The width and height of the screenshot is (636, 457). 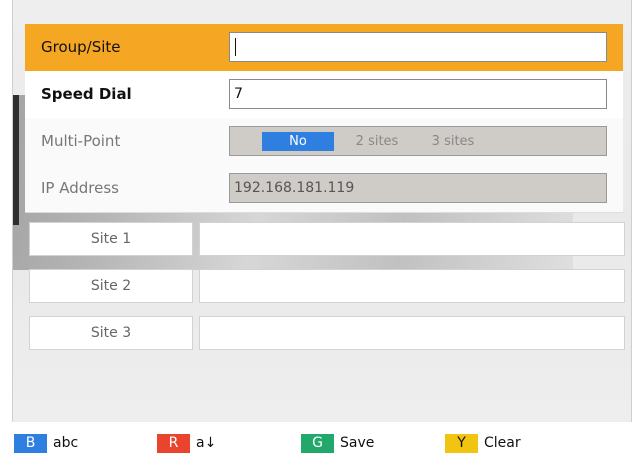 I want to click on red-key-chip: R, so click(x=173, y=443).